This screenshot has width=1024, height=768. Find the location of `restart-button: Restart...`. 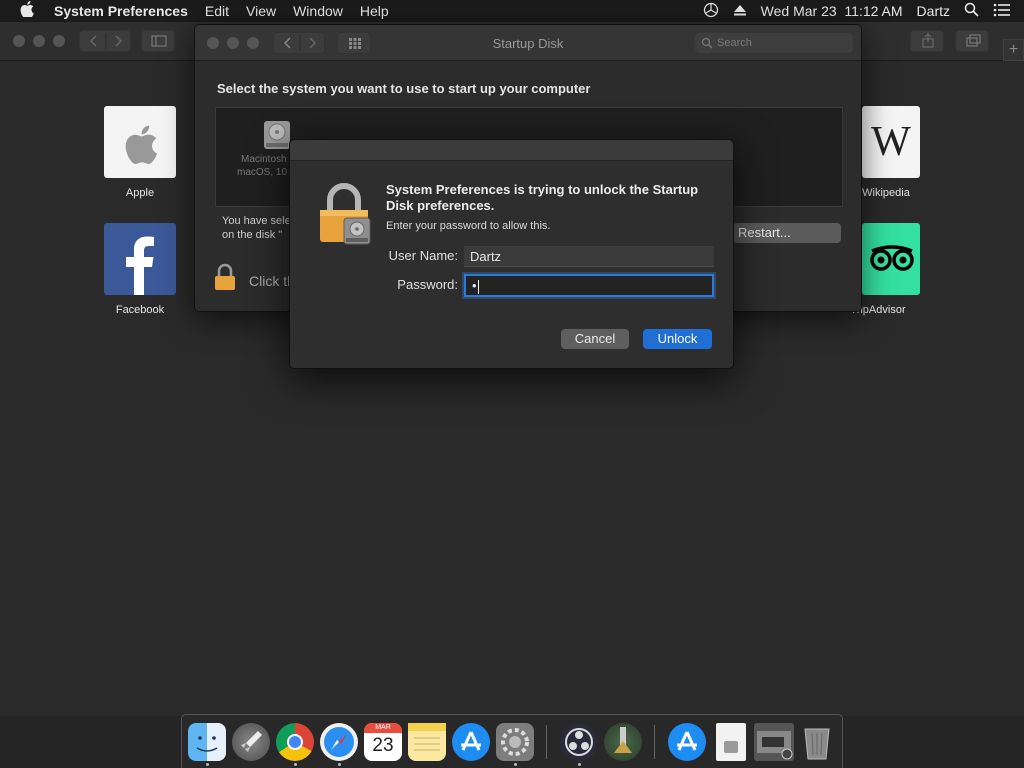

restart-button: Restart... is located at coordinates (787, 233).